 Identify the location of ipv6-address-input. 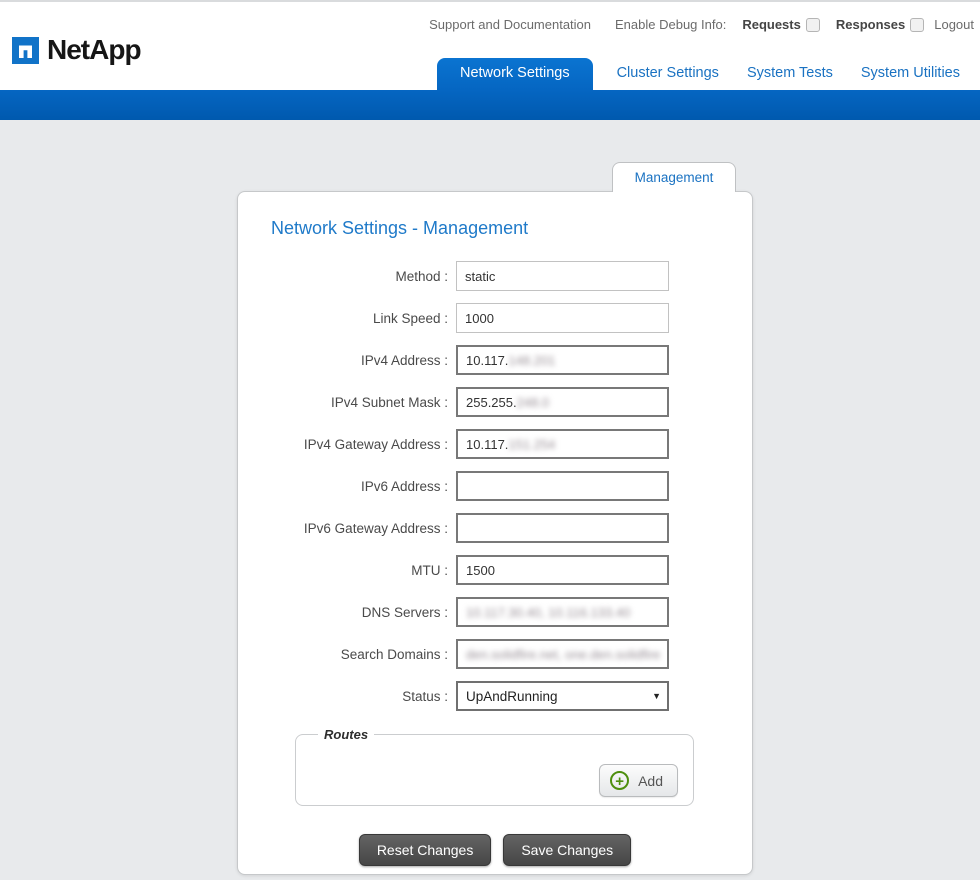
(562, 486).